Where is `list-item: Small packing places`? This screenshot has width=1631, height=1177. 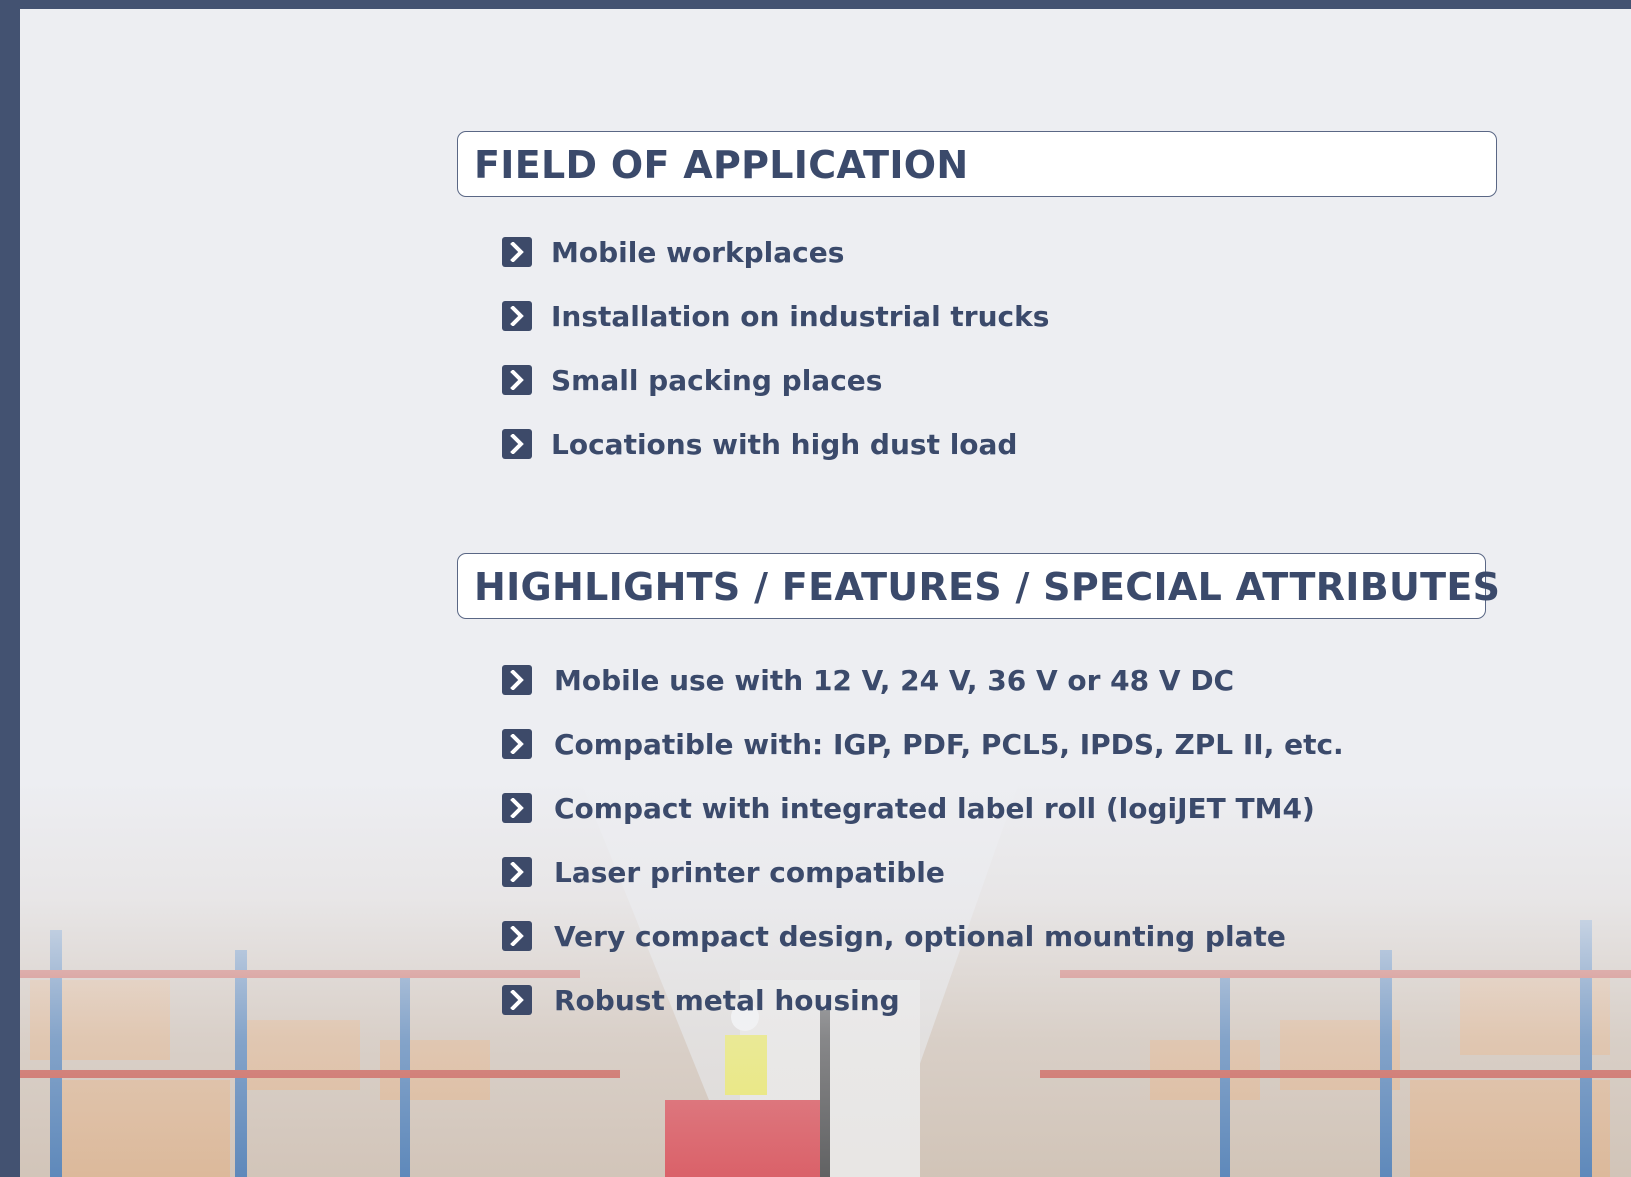 list-item: Small packing places is located at coordinates (775, 380).